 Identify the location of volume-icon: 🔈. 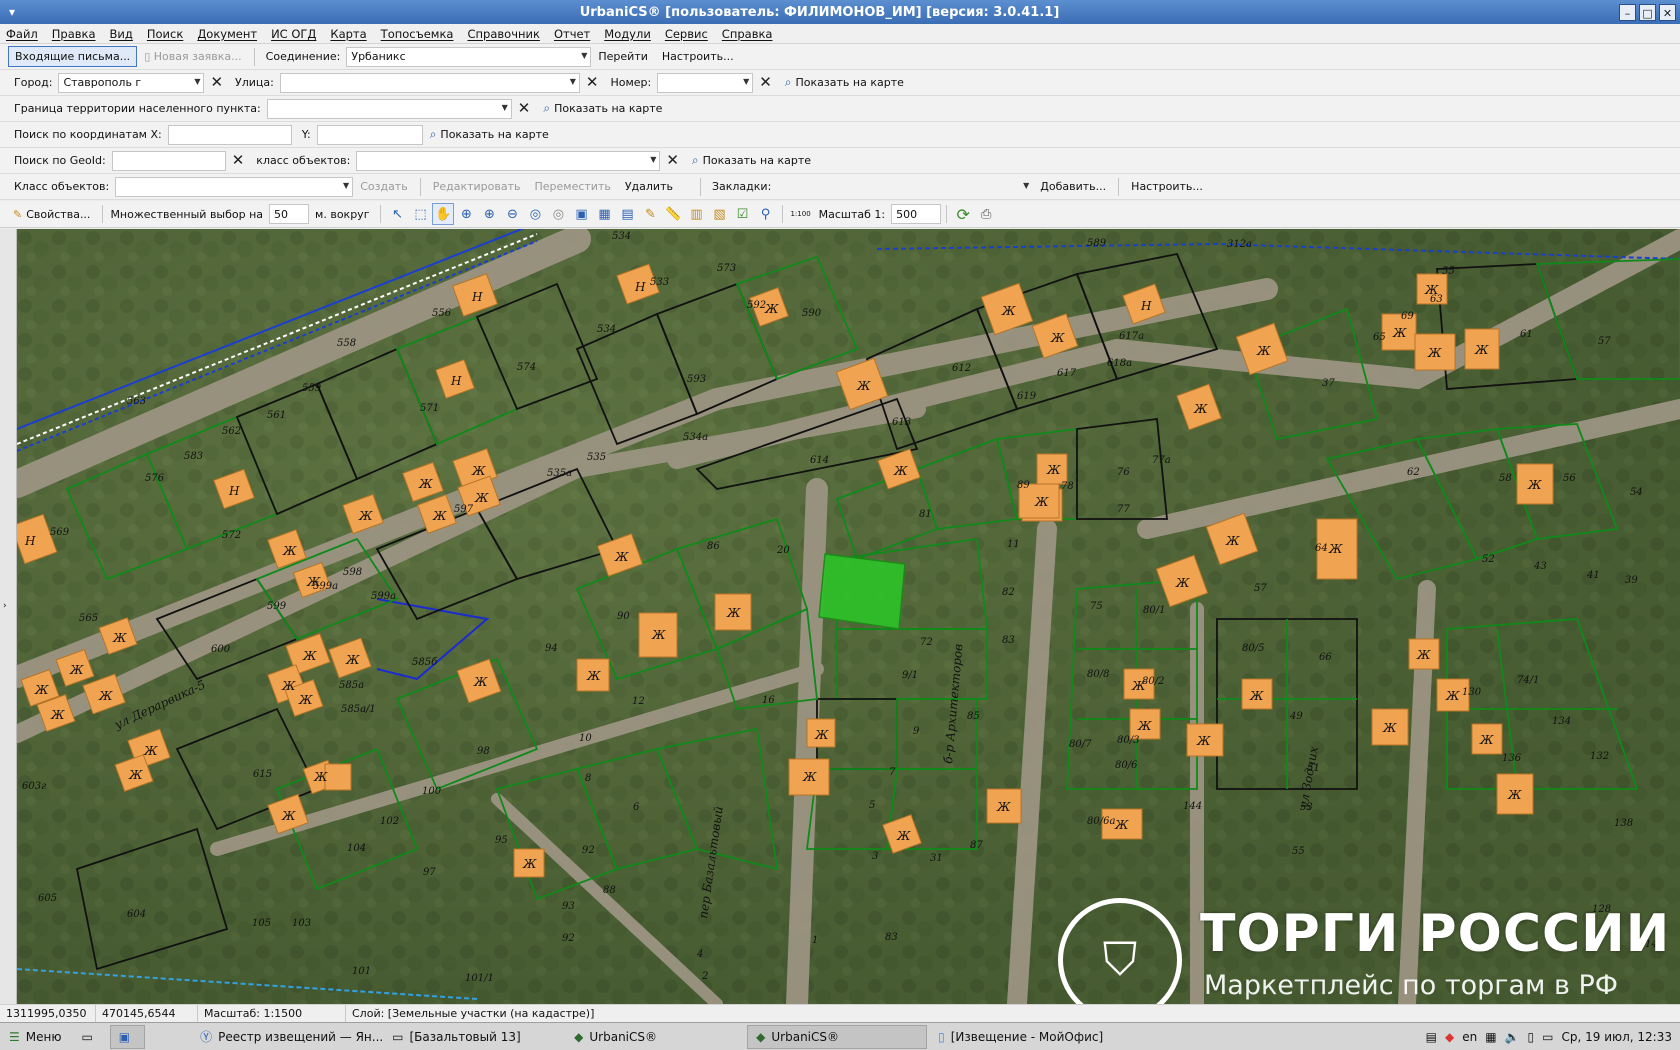
(1512, 1037).